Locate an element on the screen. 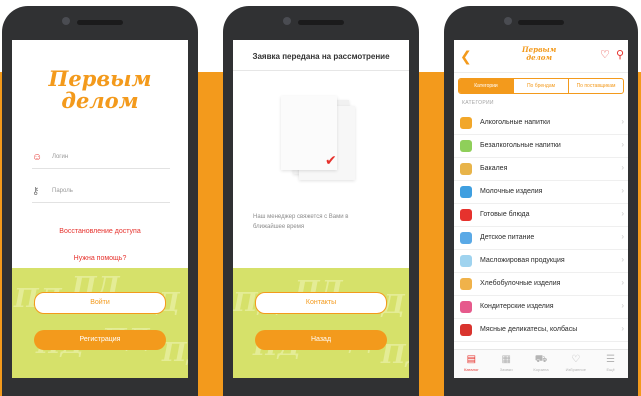  category-item: Хлебобулочные изделия › is located at coordinates (541, 284).